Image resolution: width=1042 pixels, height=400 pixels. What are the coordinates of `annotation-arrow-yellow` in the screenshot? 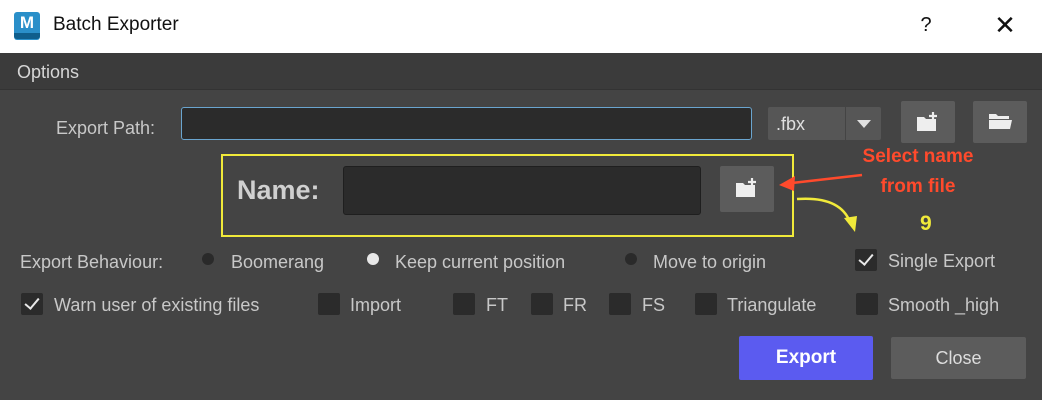 It's located at (824, 210).